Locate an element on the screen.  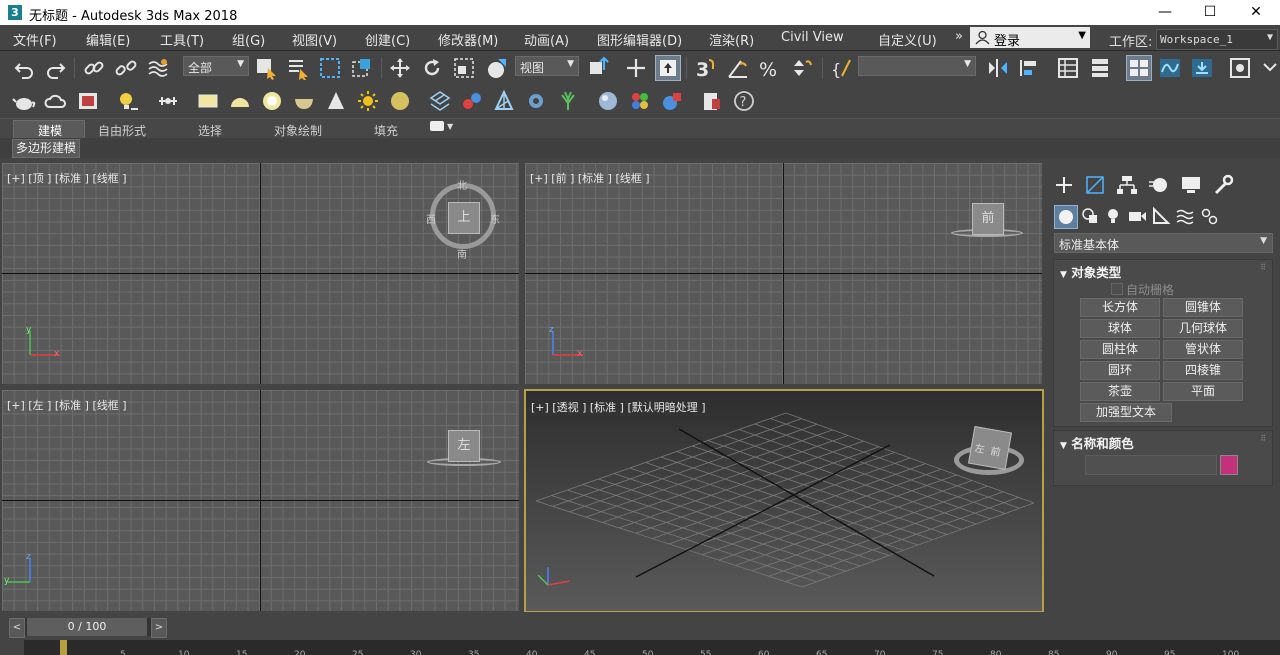
plane-button: 平面 is located at coordinates (1203, 391).